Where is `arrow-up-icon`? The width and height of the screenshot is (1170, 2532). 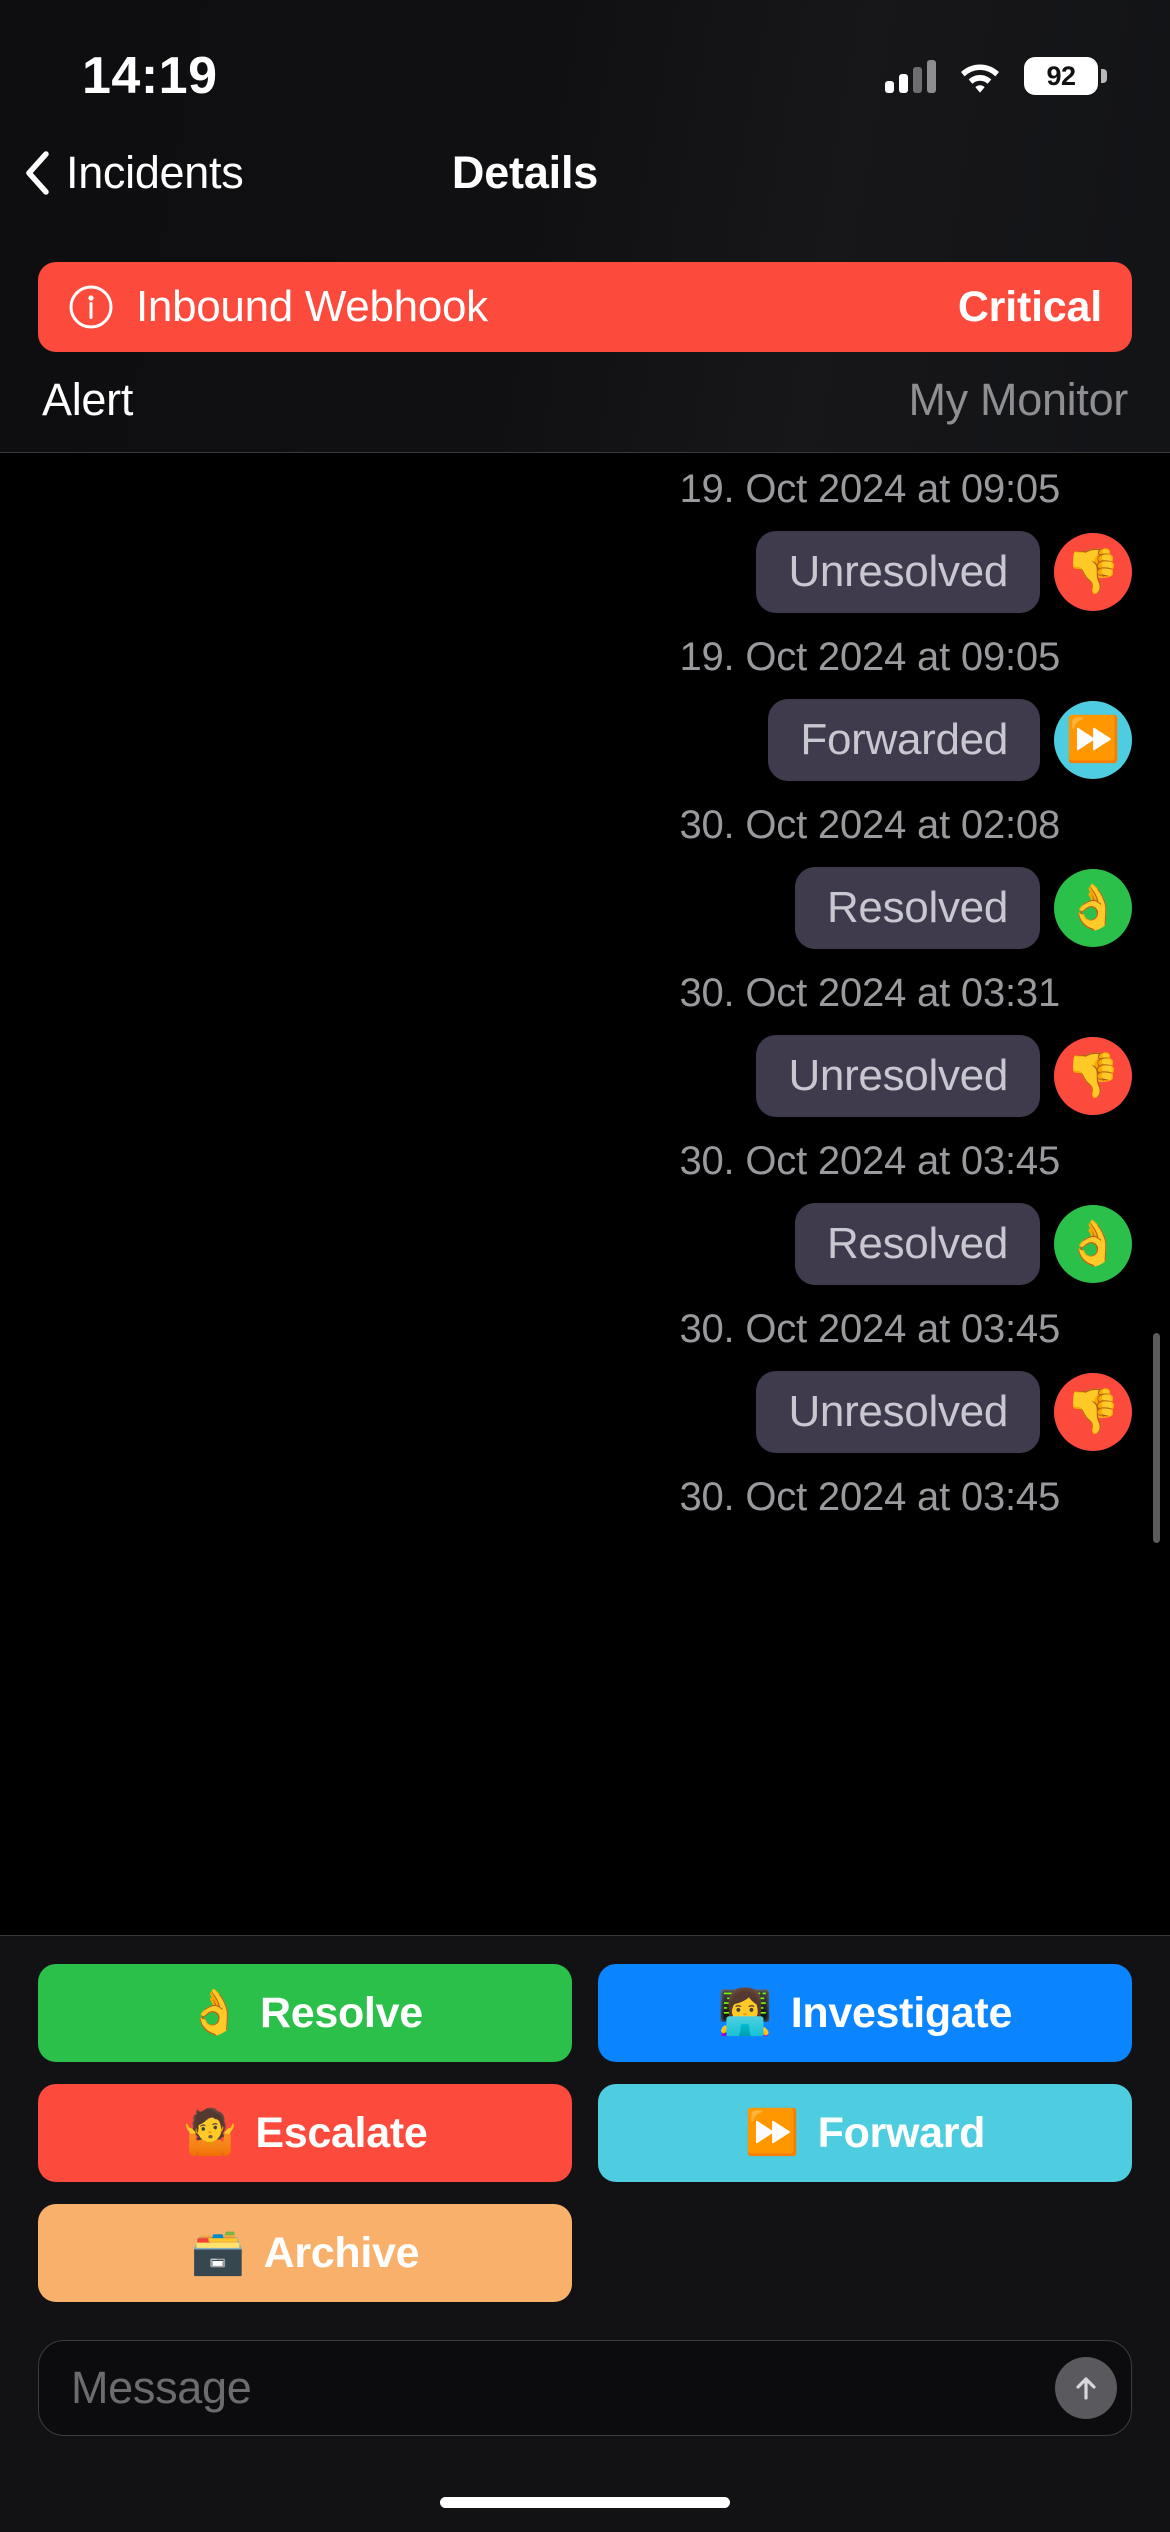 arrow-up-icon is located at coordinates (1086, 2388).